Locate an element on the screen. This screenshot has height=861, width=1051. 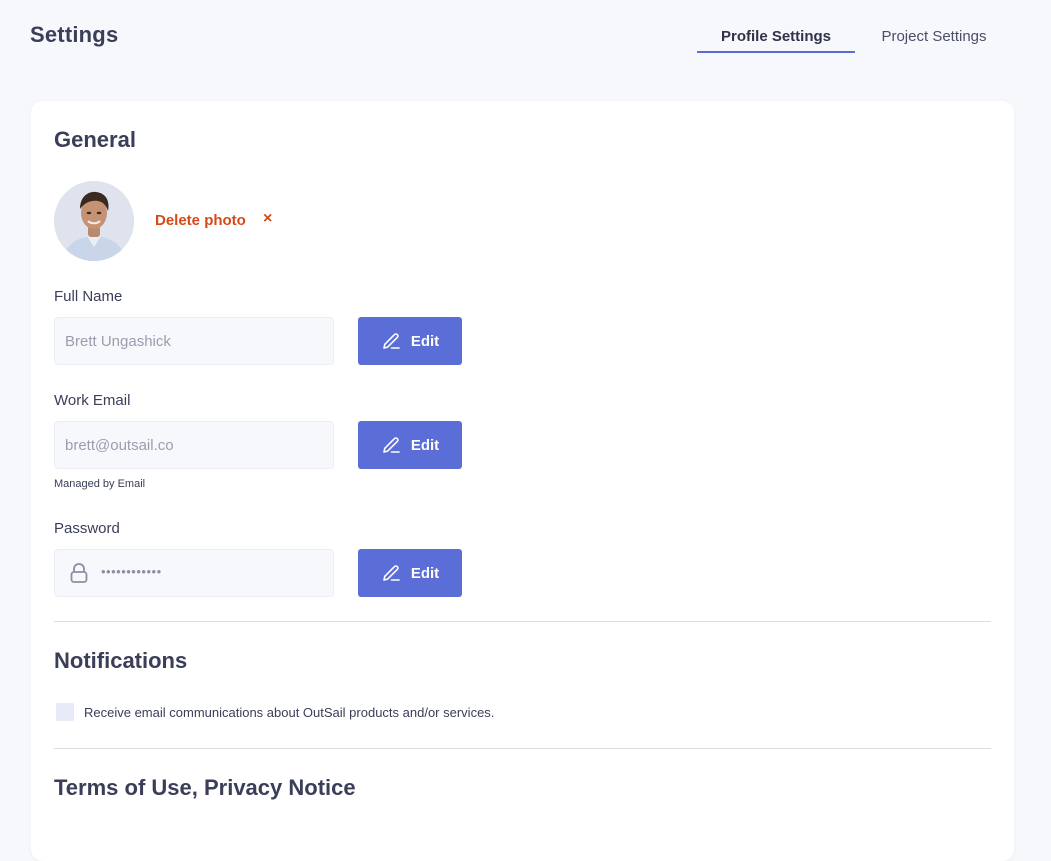
tab-project-settings: Project Settings is located at coordinates (934, 36).